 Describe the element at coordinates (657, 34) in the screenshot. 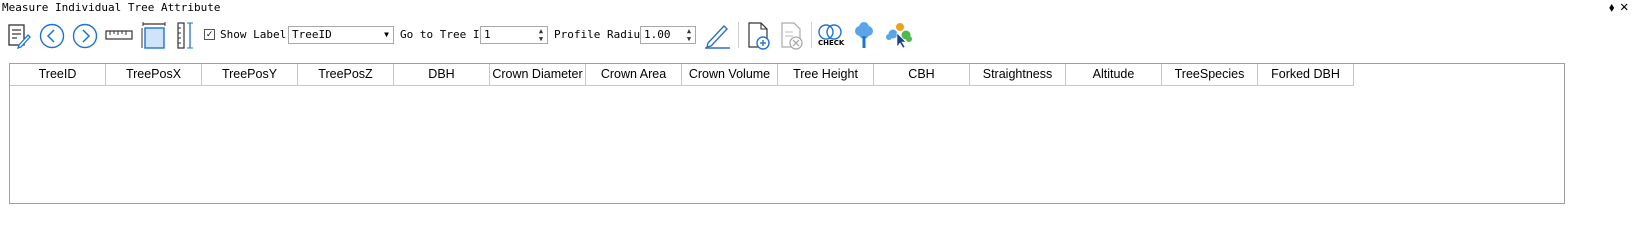

I see `profile-radius-value: 1.00` at that location.